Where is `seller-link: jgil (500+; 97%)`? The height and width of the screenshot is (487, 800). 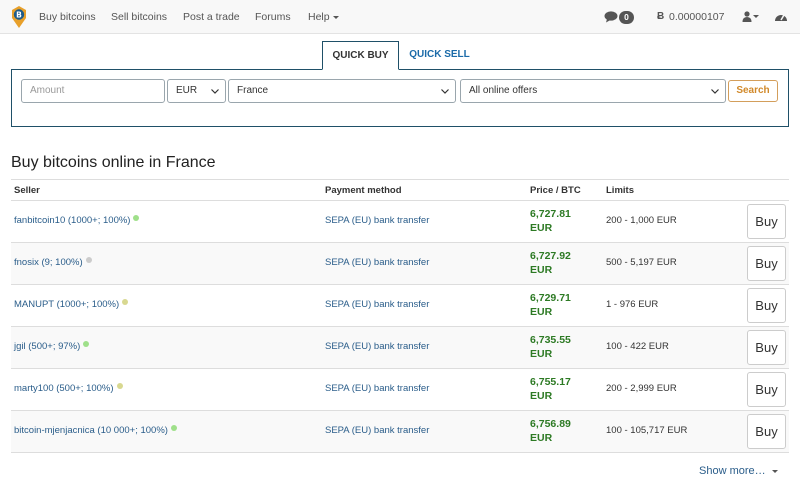 seller-link: jgil (500+; 97%) is located at coordinates (52, 346).